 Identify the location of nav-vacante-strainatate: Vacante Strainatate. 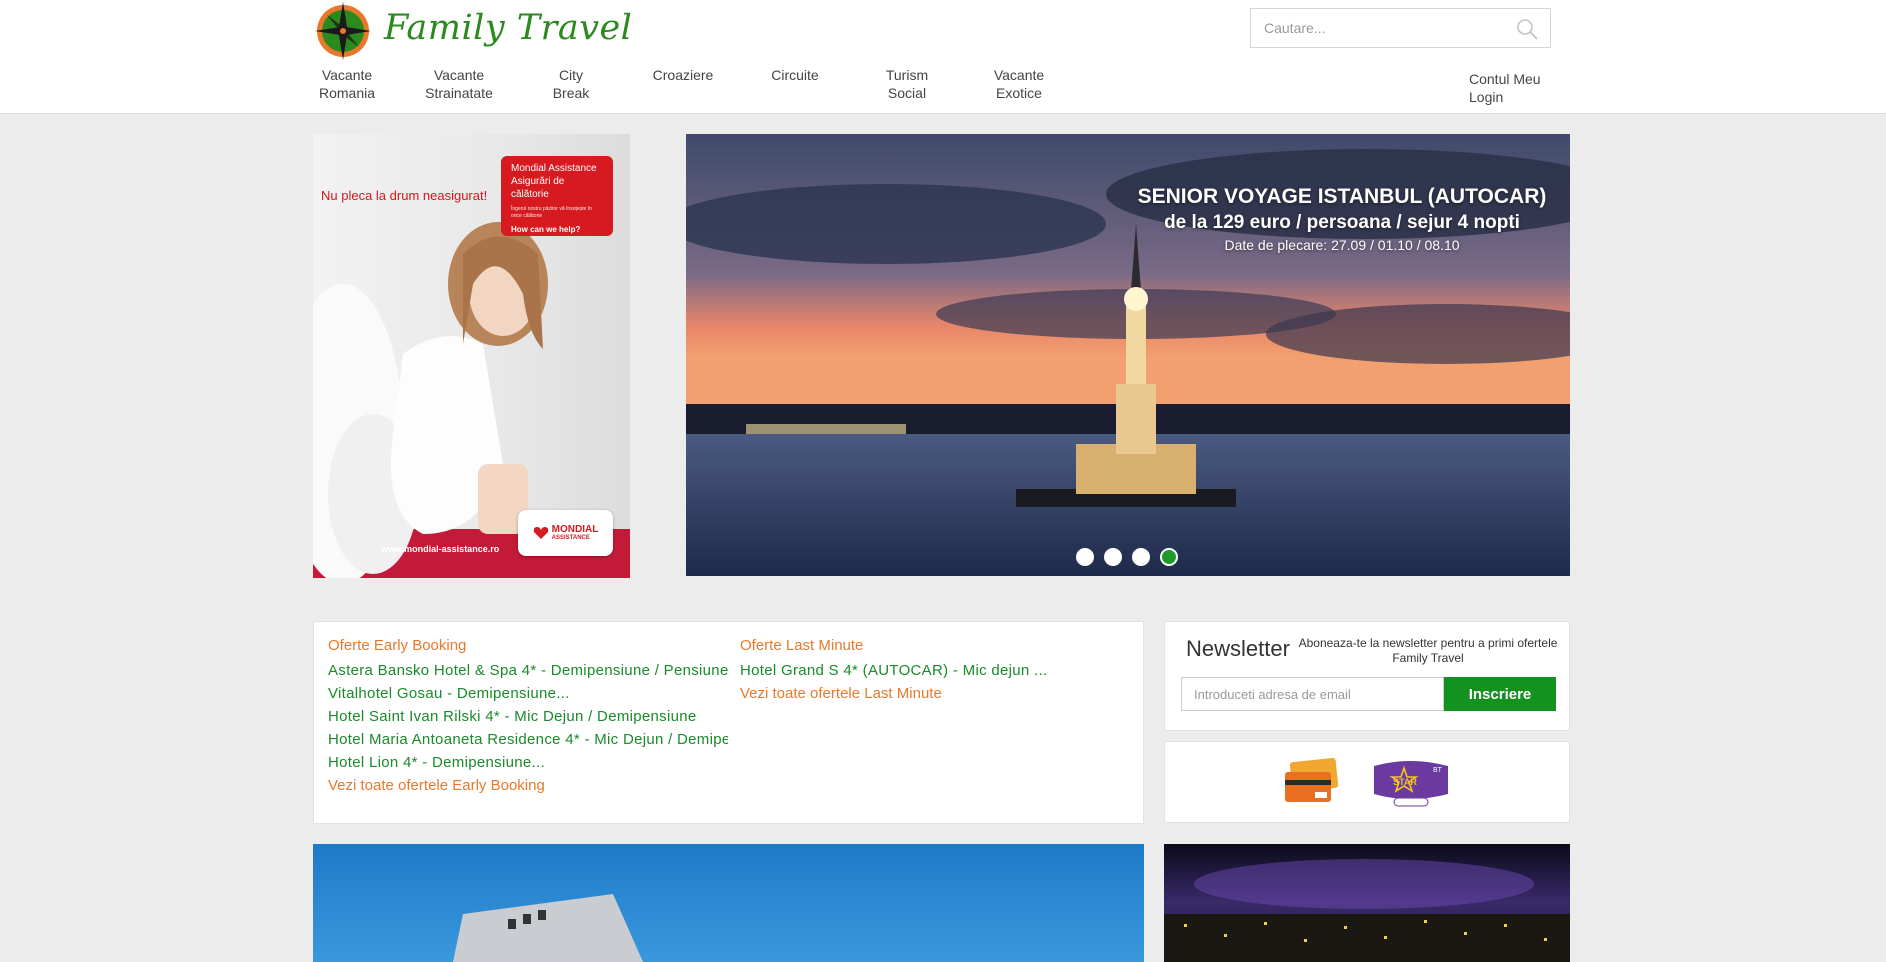
(459, 84).